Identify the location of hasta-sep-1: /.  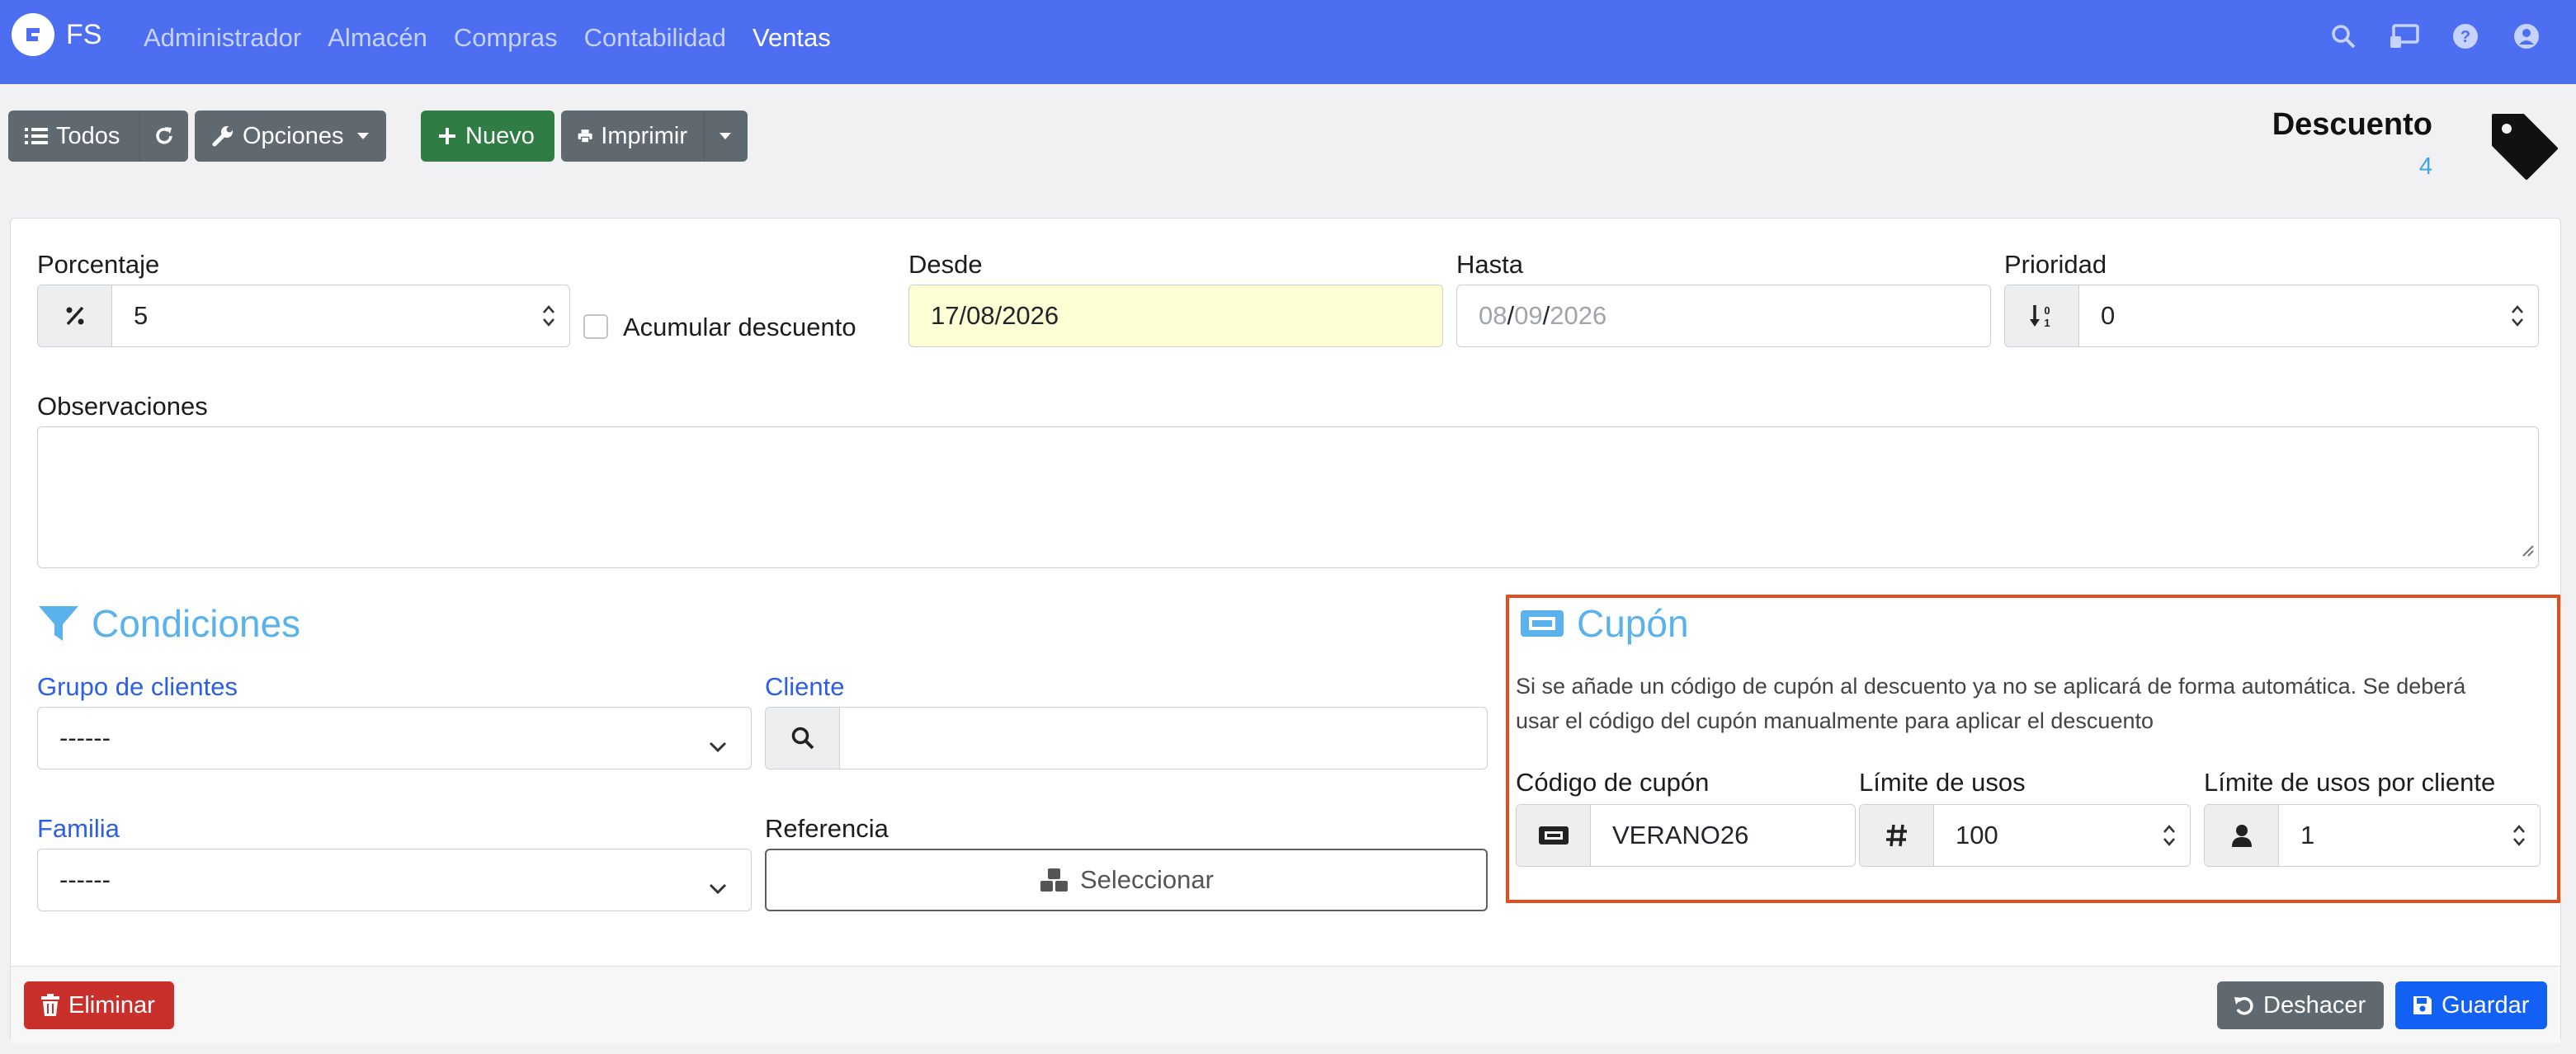
(1511, 315).